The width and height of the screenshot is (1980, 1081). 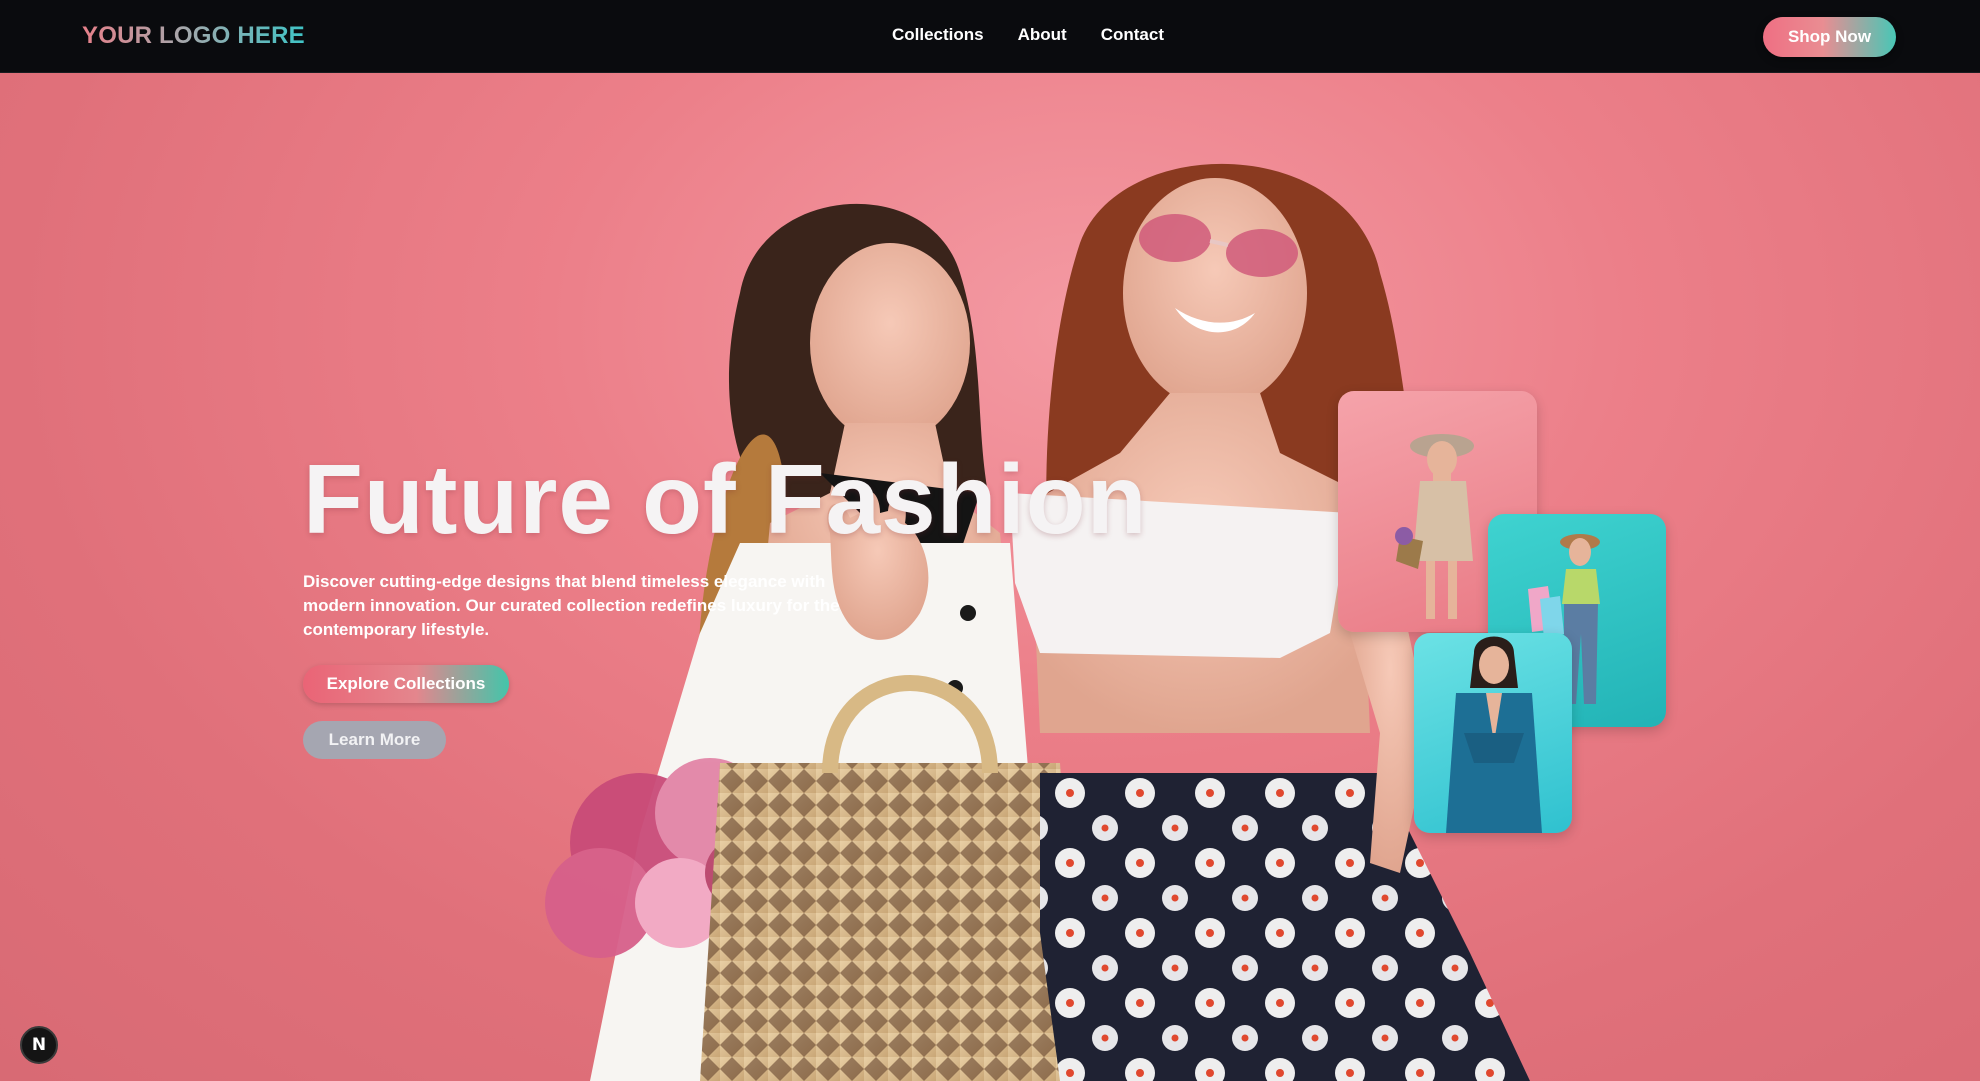 What do you see at coordinates (406, 684) in the screenshot?
I see `explore-collections-button: Explore Collections` at bounding box center [406, 684].